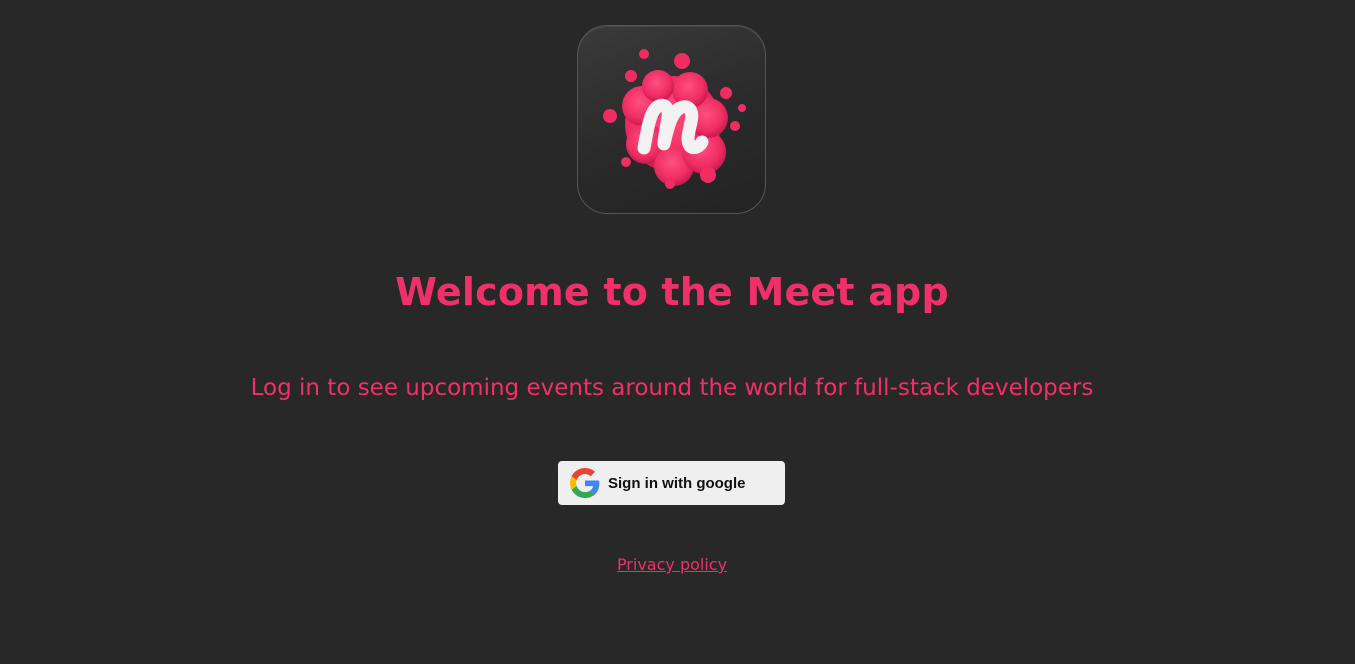 Image resolution: width=1355 pixels, height=664 pixels. What do you see at coordinates (672, 564) in the screenshot?
I see `privacy-policy-link: Privacy policy` at bounding box center [672, 564].